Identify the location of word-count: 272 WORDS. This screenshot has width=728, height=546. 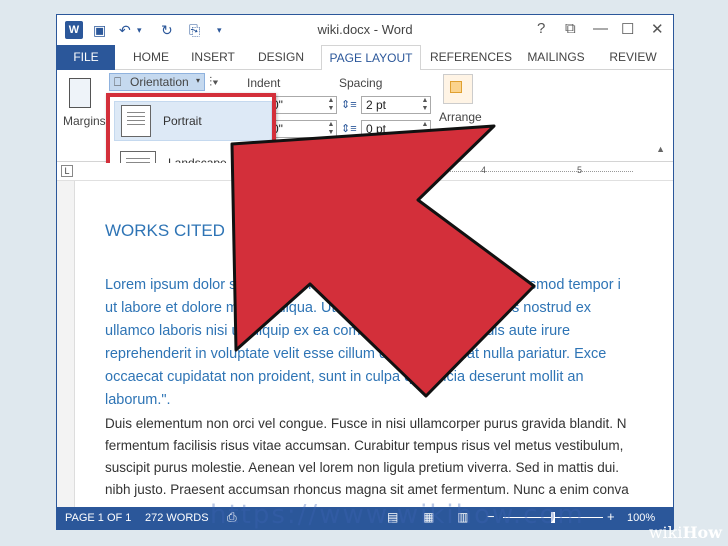
(177, 518).